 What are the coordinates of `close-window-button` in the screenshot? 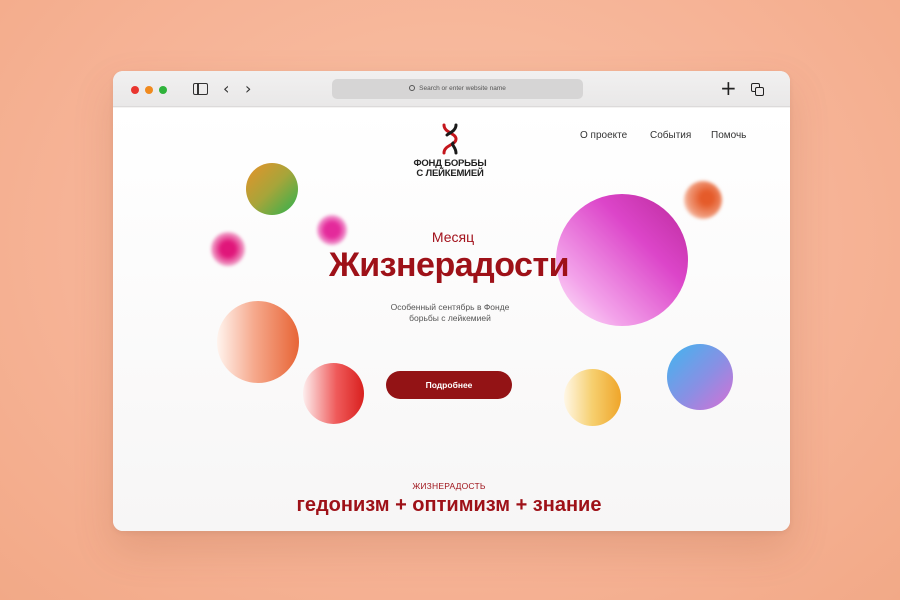 It's located at (135, 90).